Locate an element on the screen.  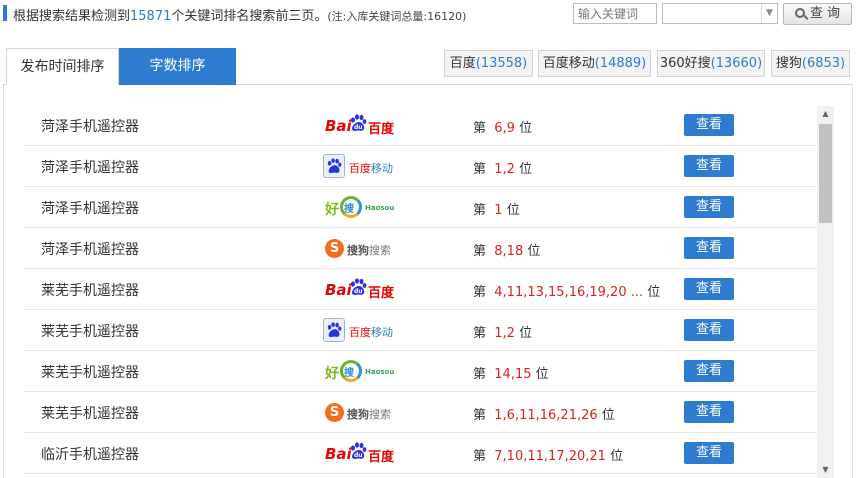
result-row: 菏泽手机遥控器 百度移动 第 1,2 位 查看 is located at coordinates (421, 166).